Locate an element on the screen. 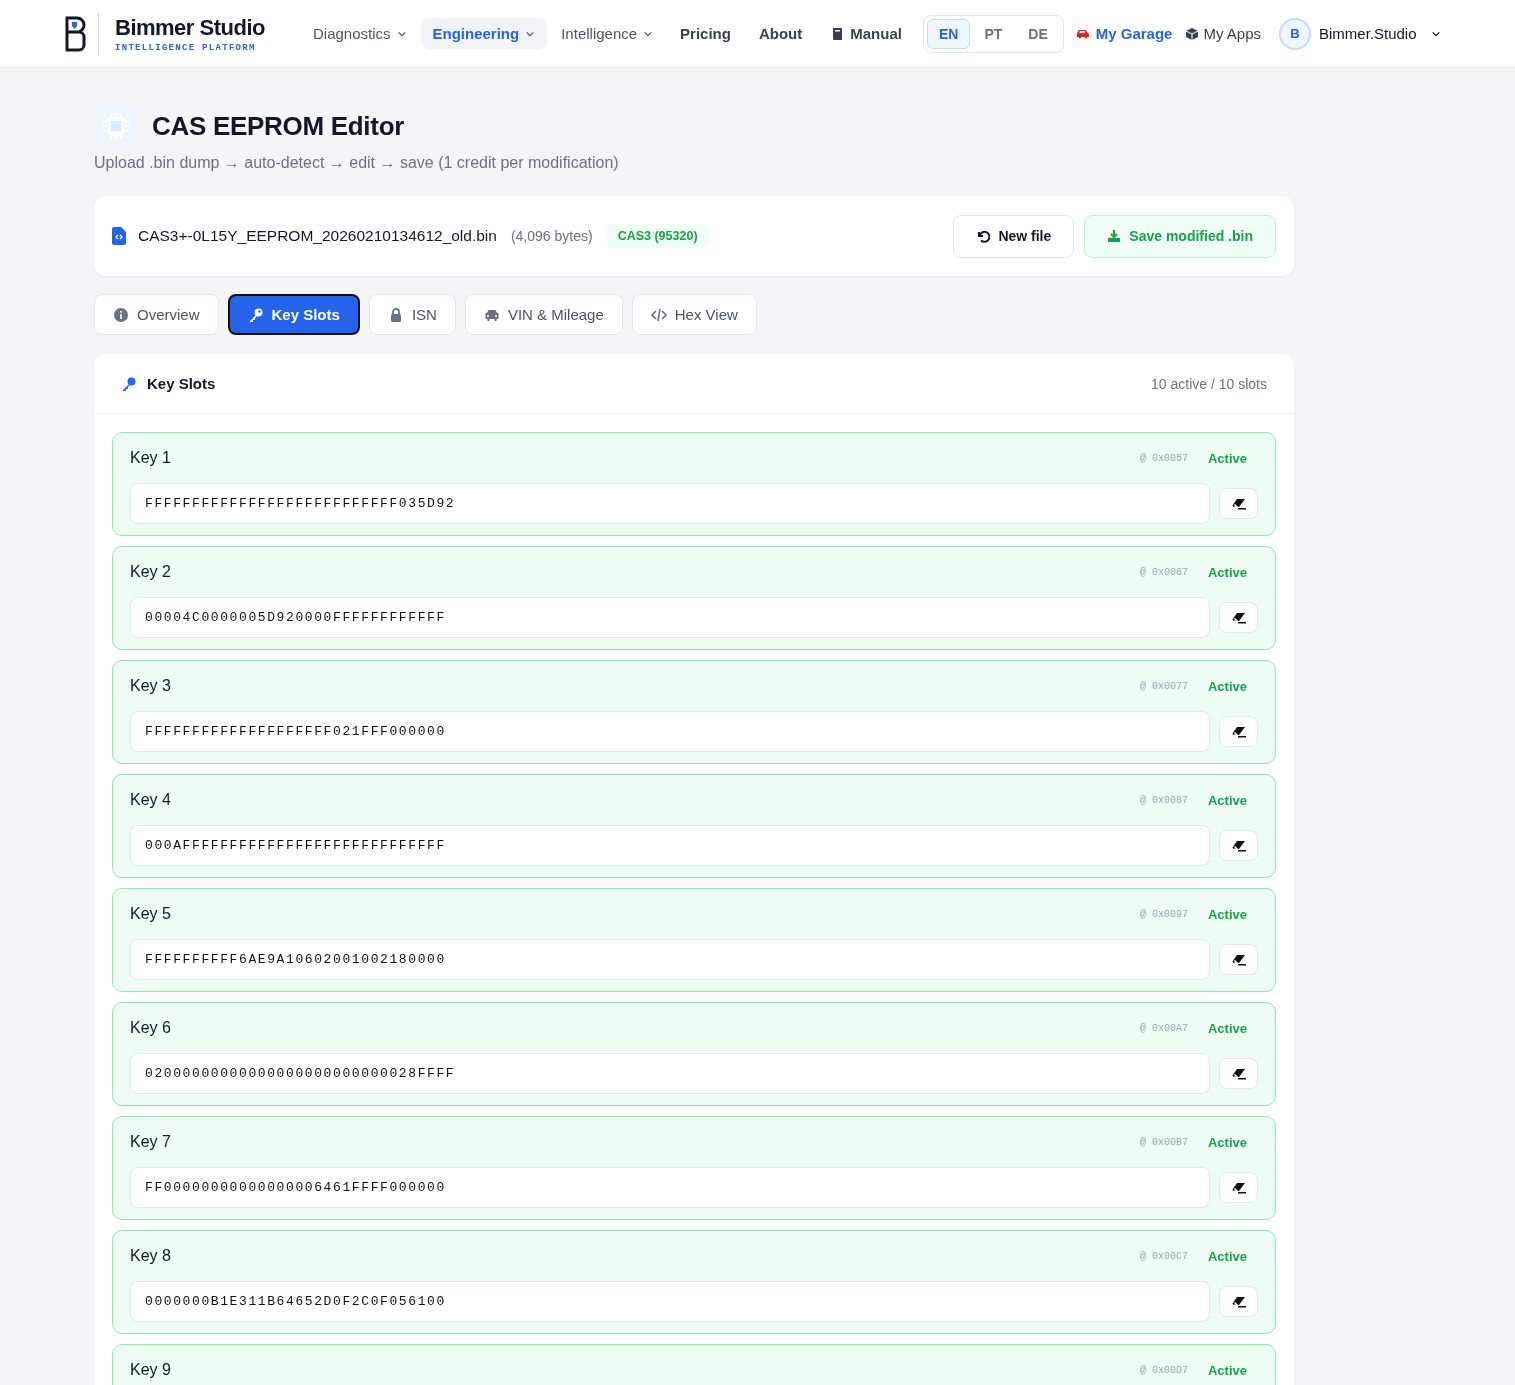  chip-type-badge: CAS3 (95320) is located at coordinates (657, 236).